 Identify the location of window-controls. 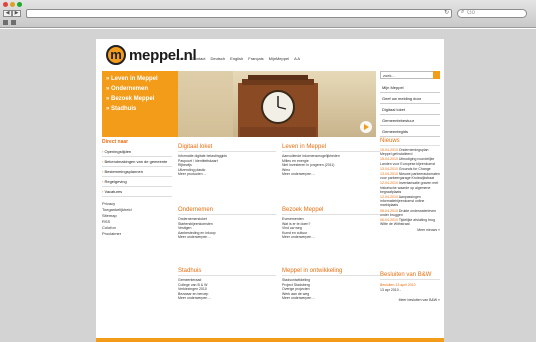
(12, 4).